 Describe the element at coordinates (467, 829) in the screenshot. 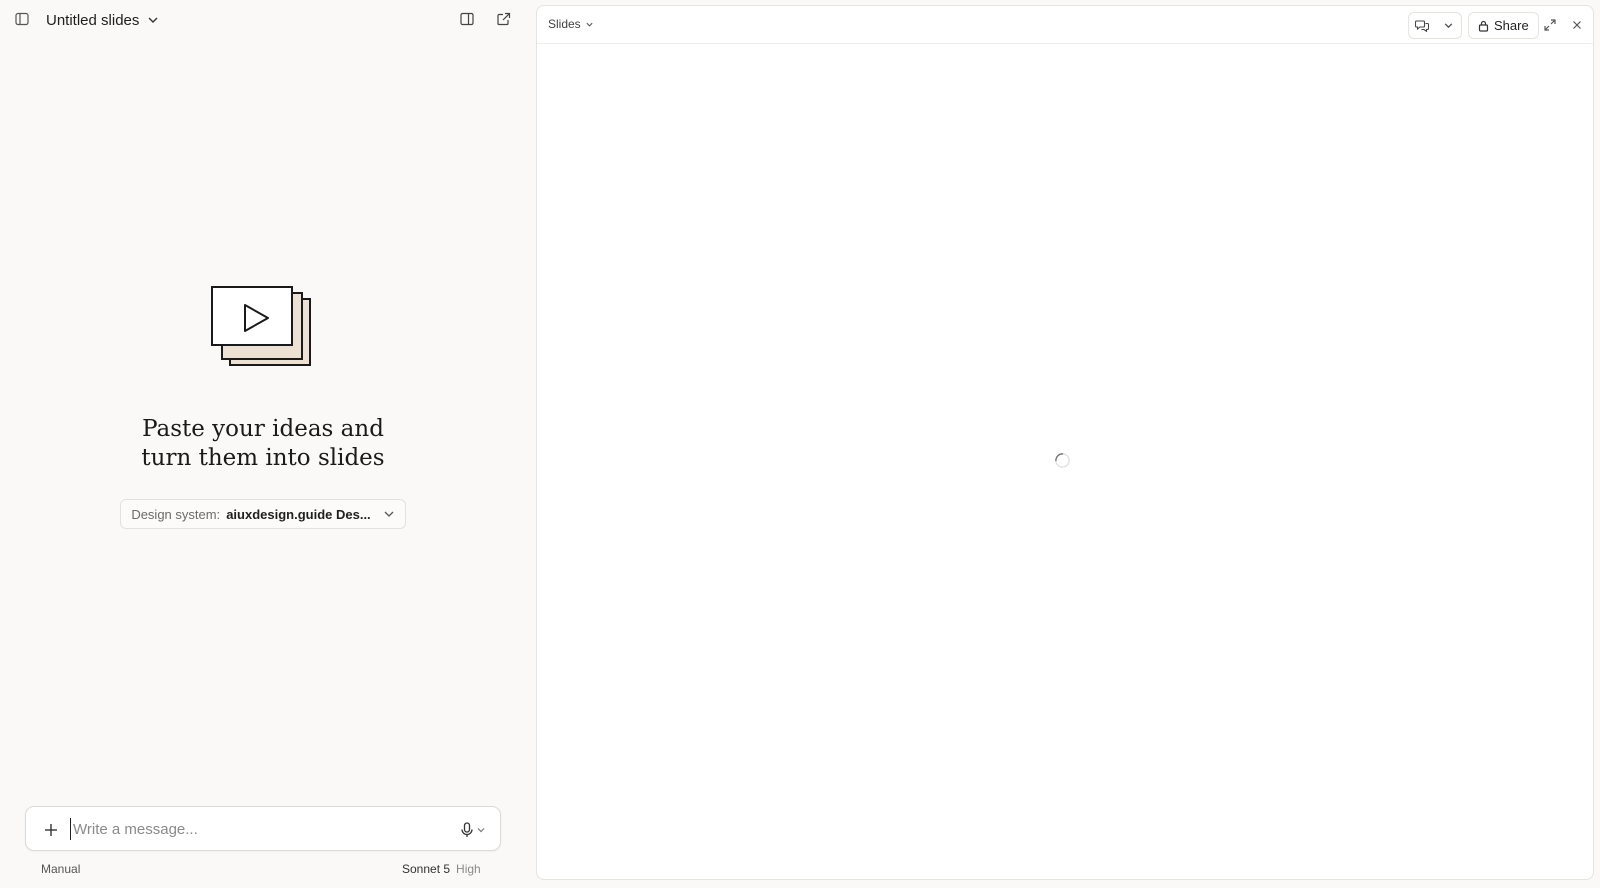

I see `microphone-icon` at that location.